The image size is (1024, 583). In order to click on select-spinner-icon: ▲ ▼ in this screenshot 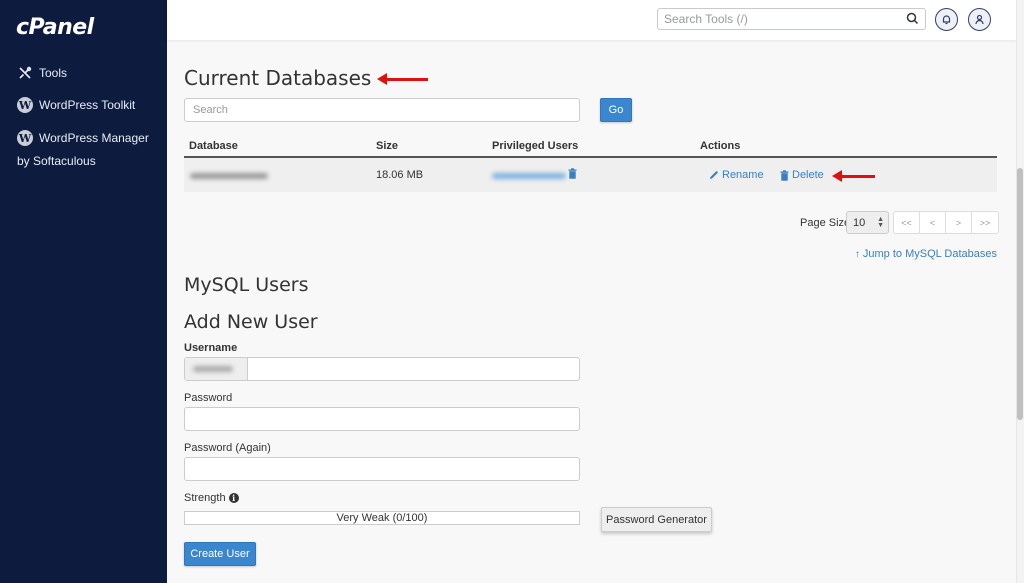, I will do `click(880, 222)`.